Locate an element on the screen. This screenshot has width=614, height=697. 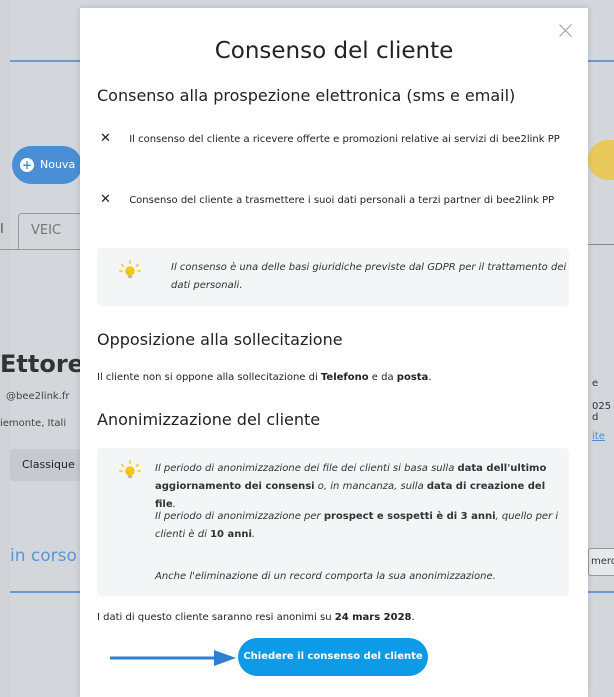
anonym-text: clienti è di is located at coordinates (183, 534).